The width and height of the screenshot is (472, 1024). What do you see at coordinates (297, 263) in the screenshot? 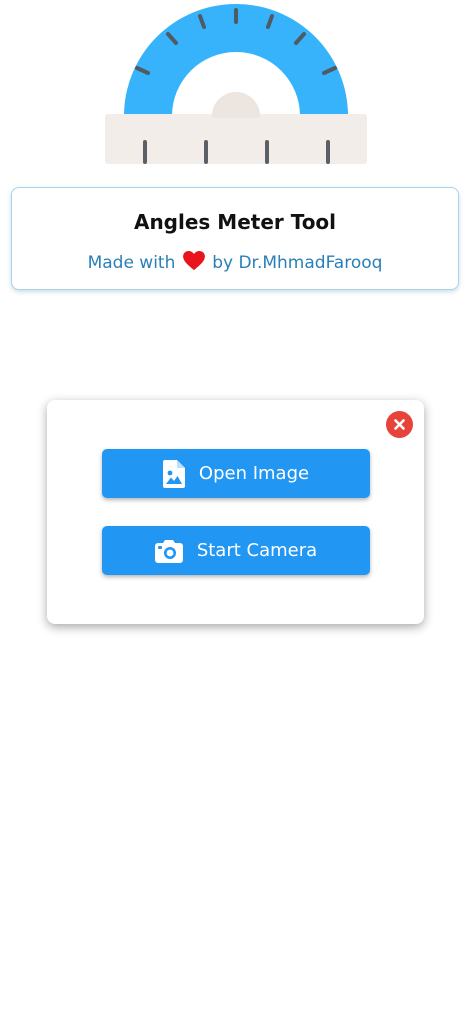
I see `credit-suffix: by Dr.MhmadFarooq` at bounding box center [297, 263].